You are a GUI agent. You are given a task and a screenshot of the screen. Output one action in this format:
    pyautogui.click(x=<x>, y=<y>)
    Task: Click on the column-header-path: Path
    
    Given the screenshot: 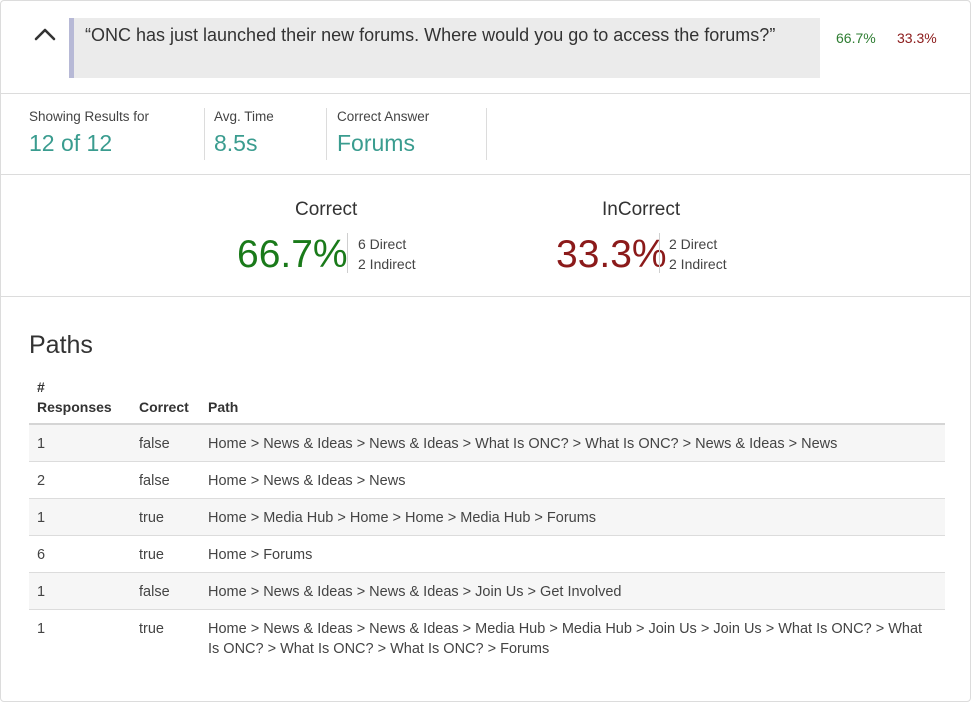 What is the action you would take?
    pyautogui.click(x=223, y=407)
    